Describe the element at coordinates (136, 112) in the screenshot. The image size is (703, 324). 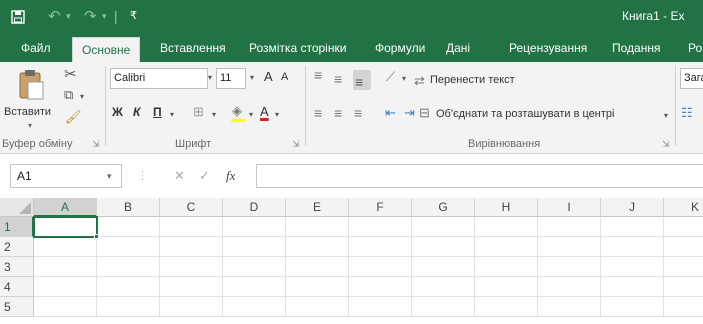
I see `italic-button: К` at that location.